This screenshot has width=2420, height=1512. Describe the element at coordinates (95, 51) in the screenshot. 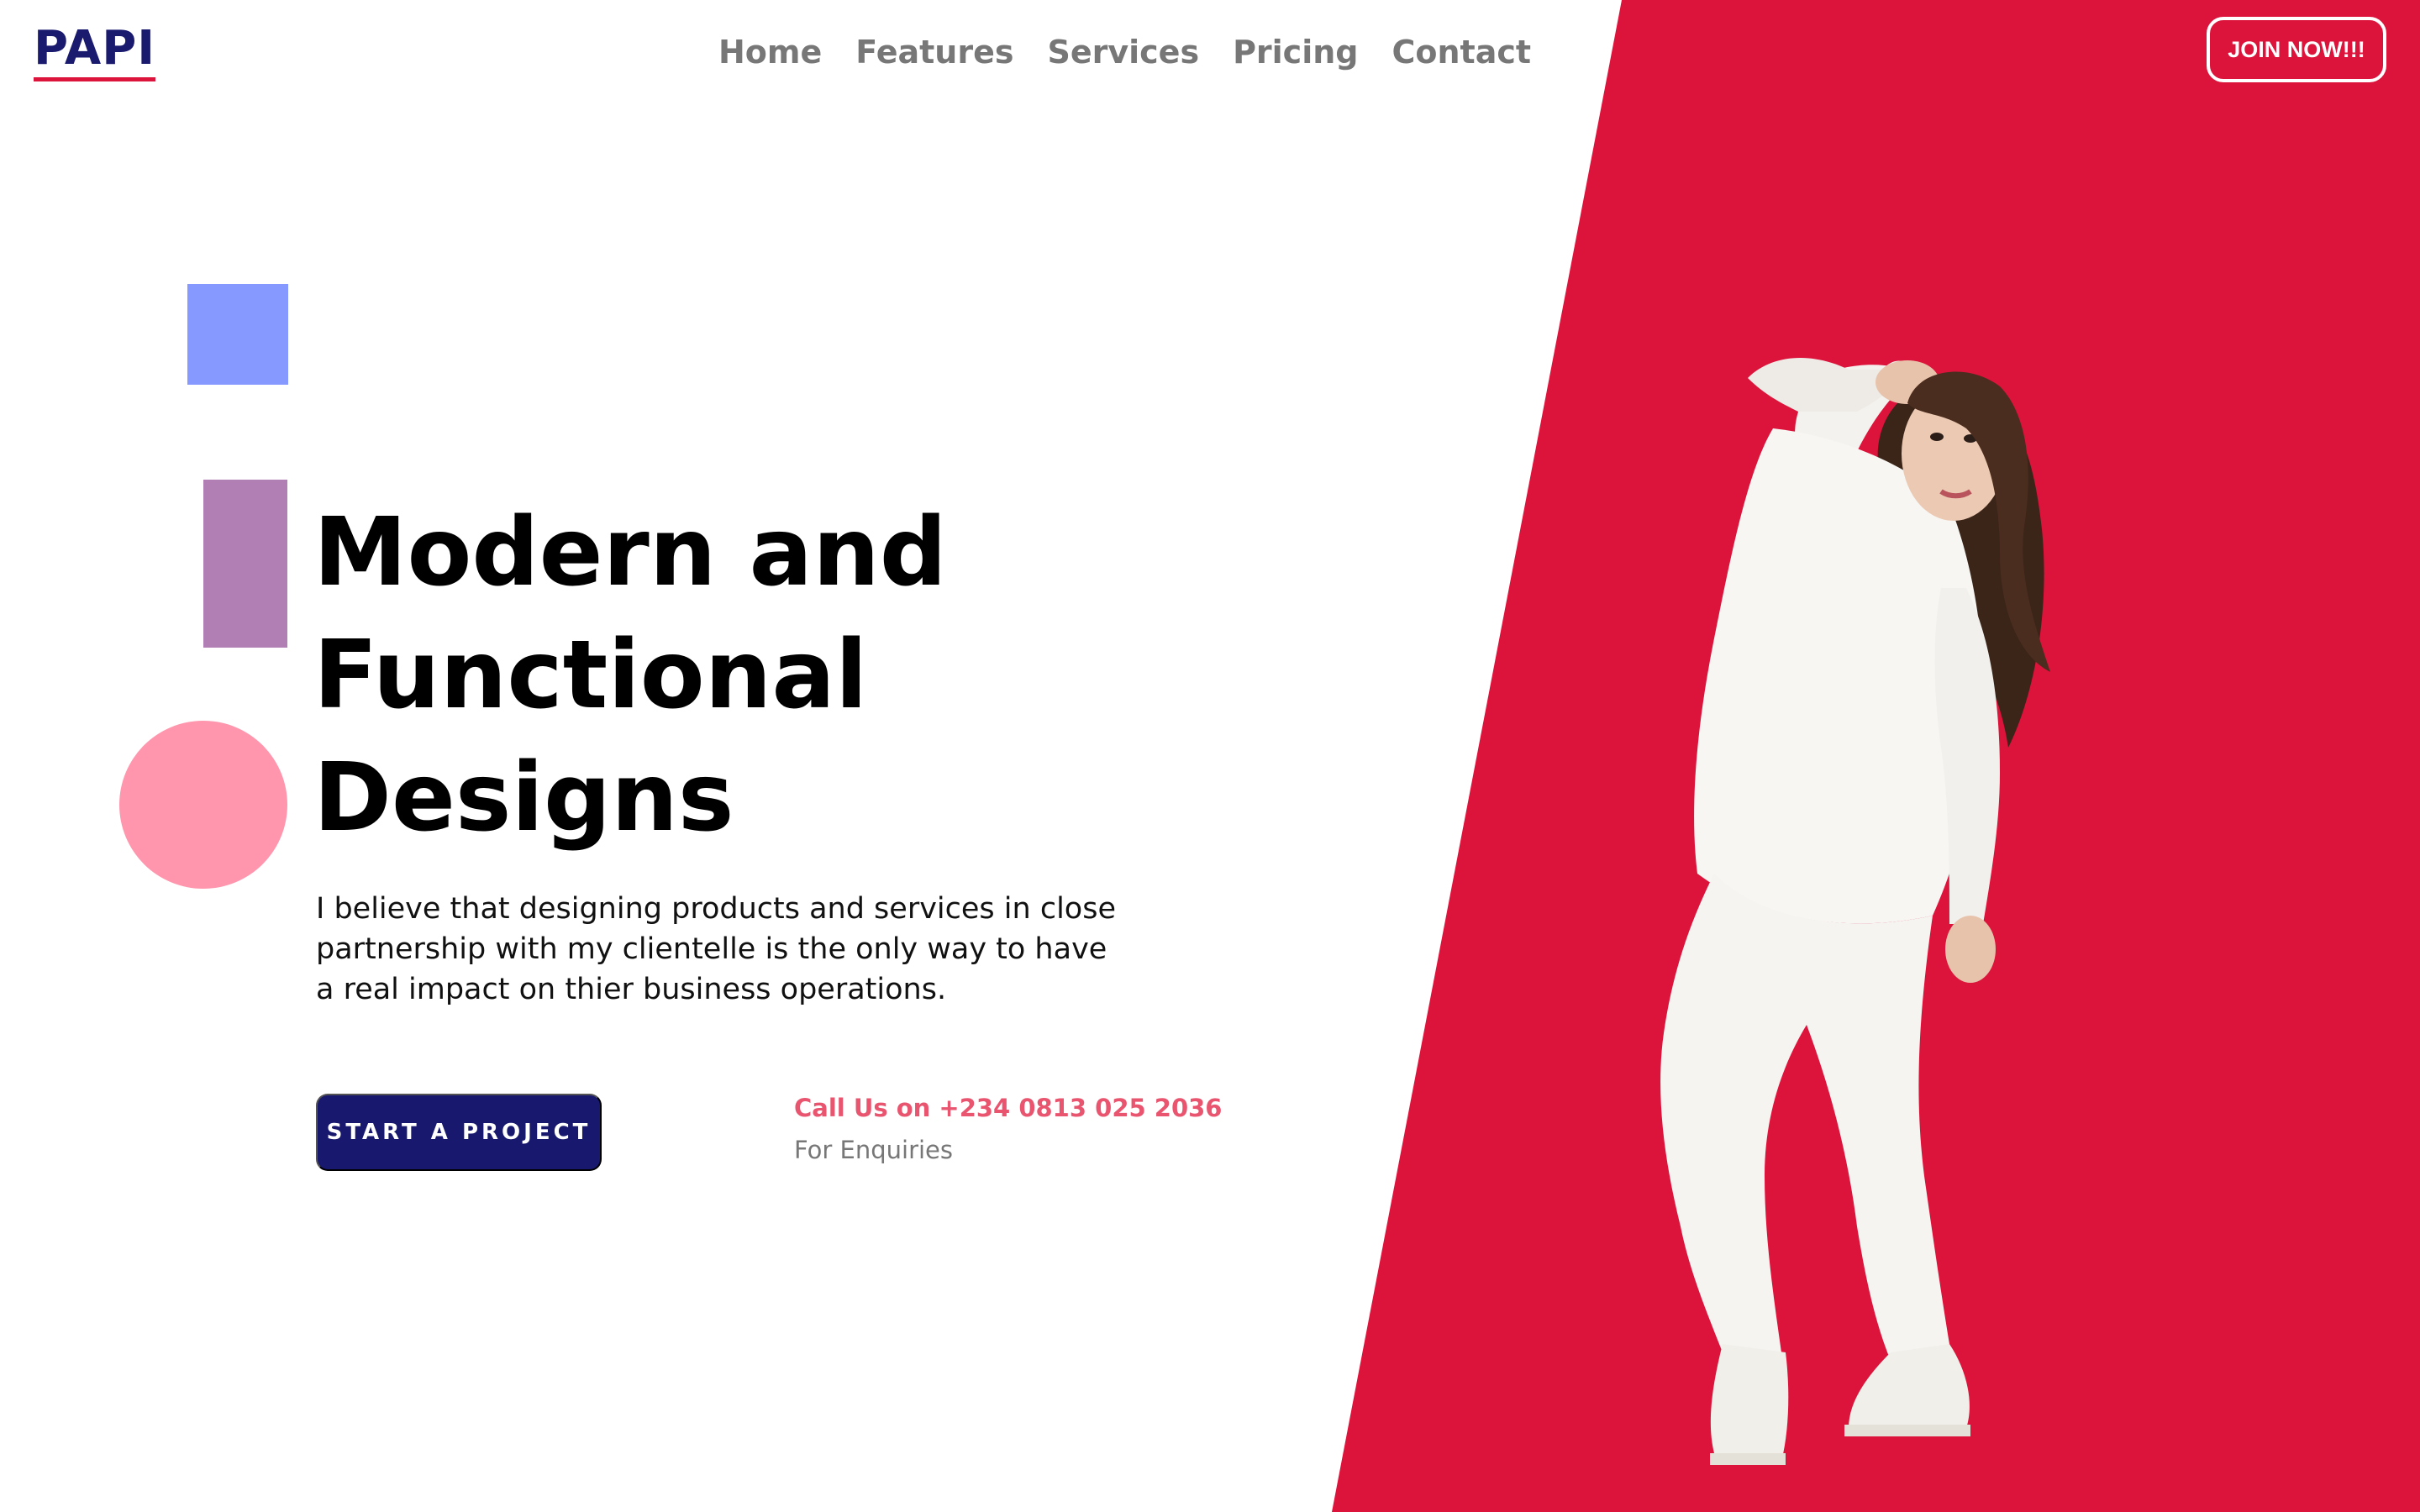

I see `brand-logo: PAPI` at that location.